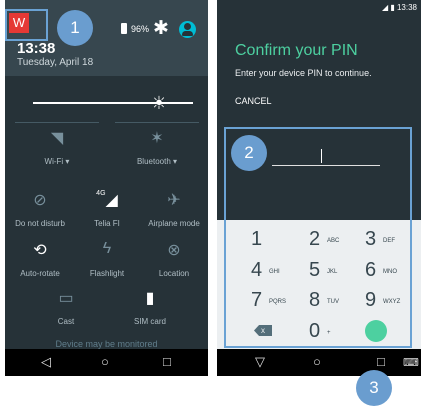 Image resolution: width=421 pixels, height=406 pixels. What do you see at coordinates (296, 50) in the screenshot?
I see `page-title: Confirm your PIN` at bounding box center [296, 50].